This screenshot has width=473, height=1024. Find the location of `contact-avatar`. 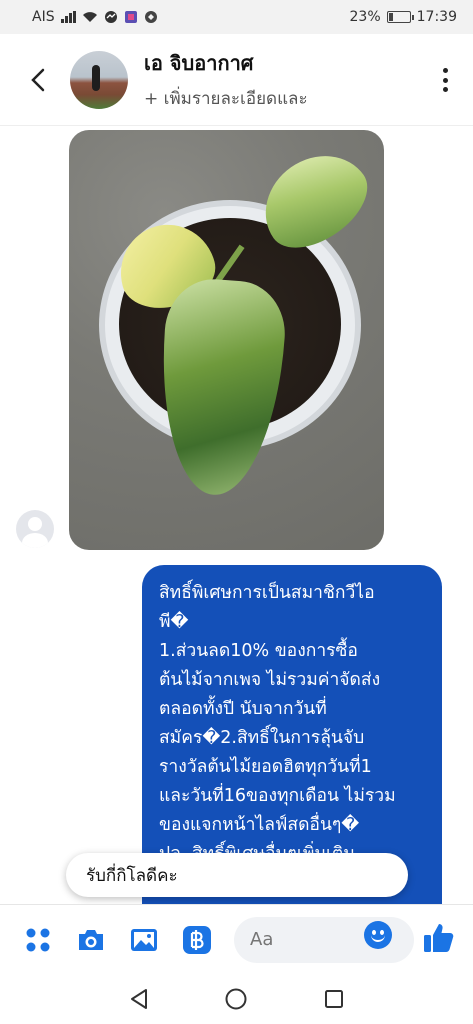

contact-avatar is located at coordinates (99, 79).